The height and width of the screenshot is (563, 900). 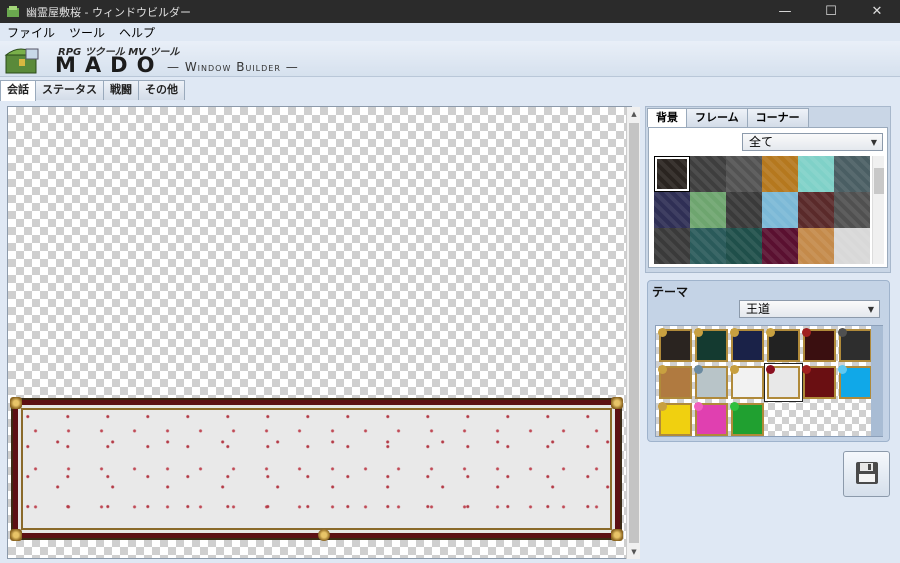 What do you see at coordinates (717, 117) in the screenshot?
I see `tab-frame: フレーム` at bounding box center [717, 117].